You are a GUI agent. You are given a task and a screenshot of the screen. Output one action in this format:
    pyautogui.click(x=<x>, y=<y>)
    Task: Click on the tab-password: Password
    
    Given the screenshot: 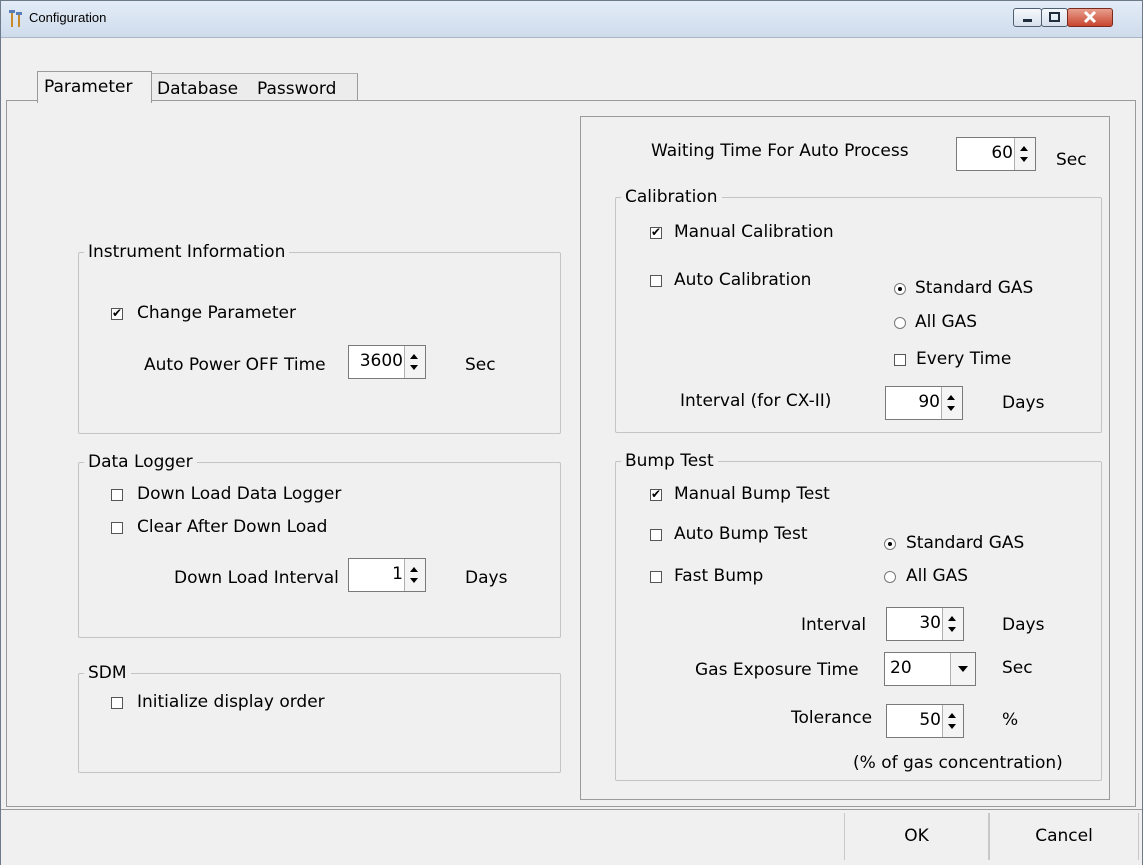 What is the action you would take?
    pyautogui.click(x=304, y=88)
    